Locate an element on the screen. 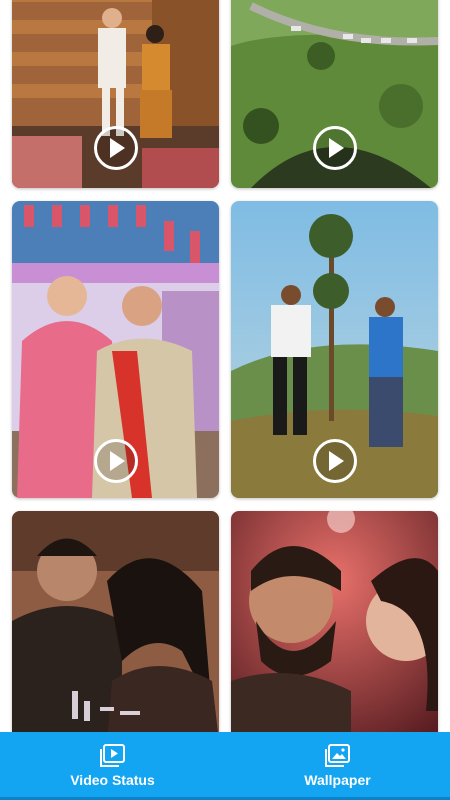  tab-label: Wallpaper is located at coordinates (337, 780).